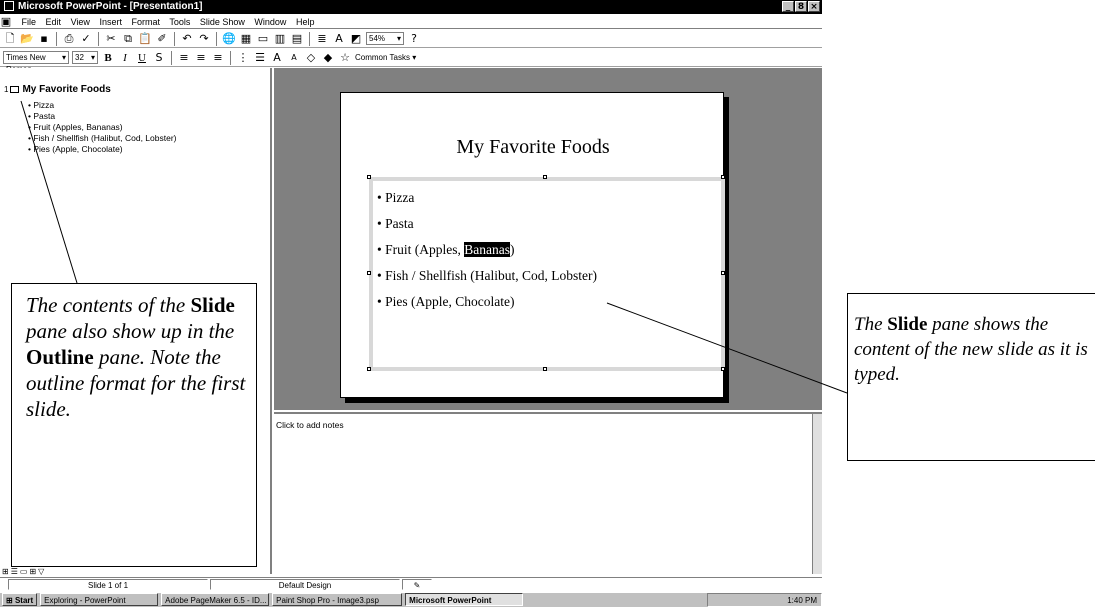  Describe the element at coordinates (727, 348) in the screenshot. I see `slide-callout-line` at that location.